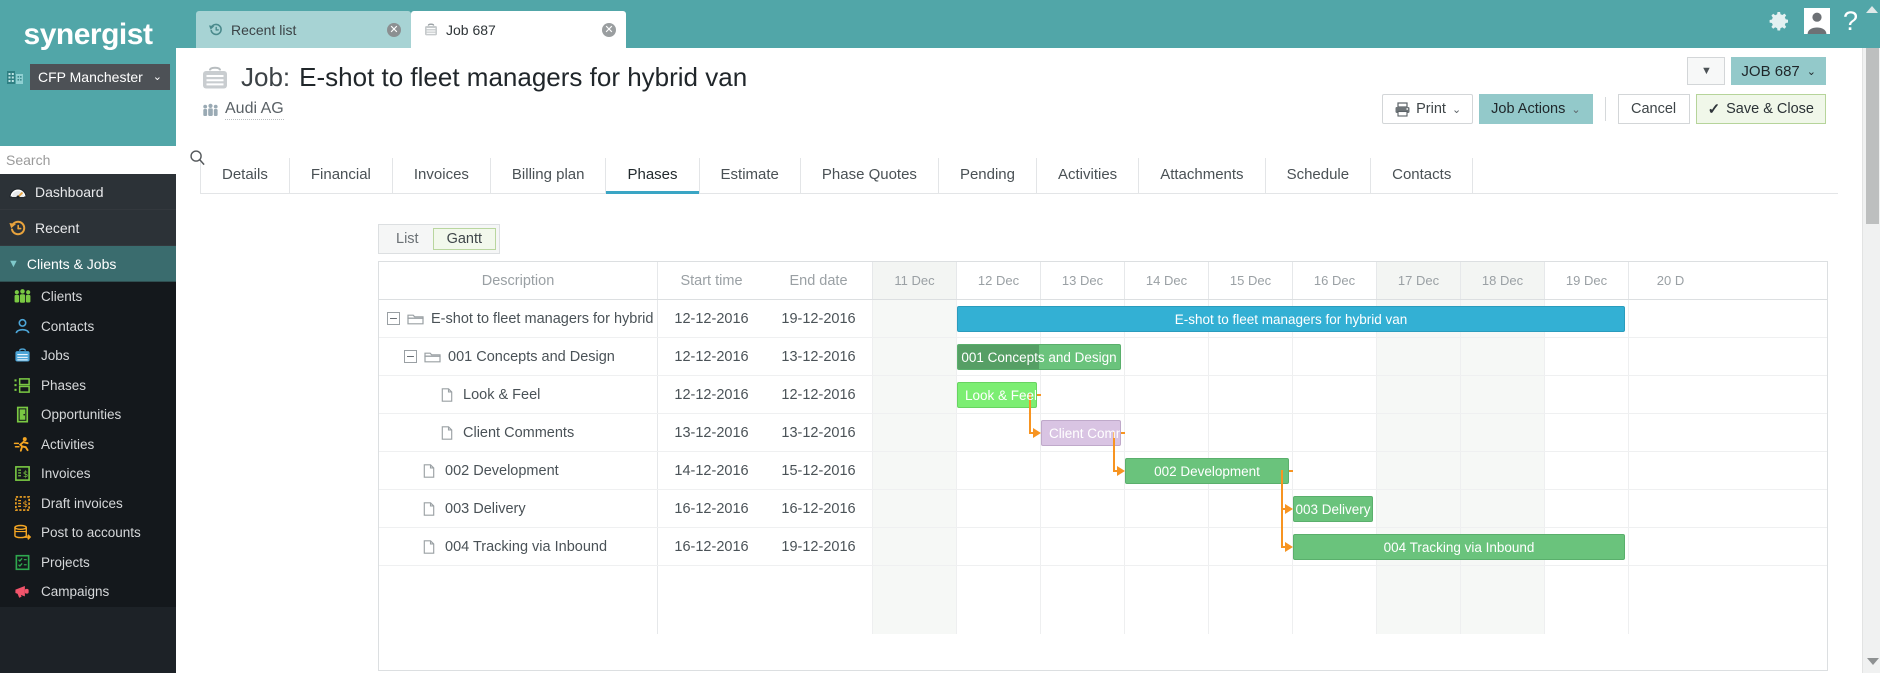 This screenshot has height=673, width=1880. Describe the element at coordinates (88, 503) in the screenshot. I see `sidebar-item-draft-invoices: $ Draft invoices` at that location.